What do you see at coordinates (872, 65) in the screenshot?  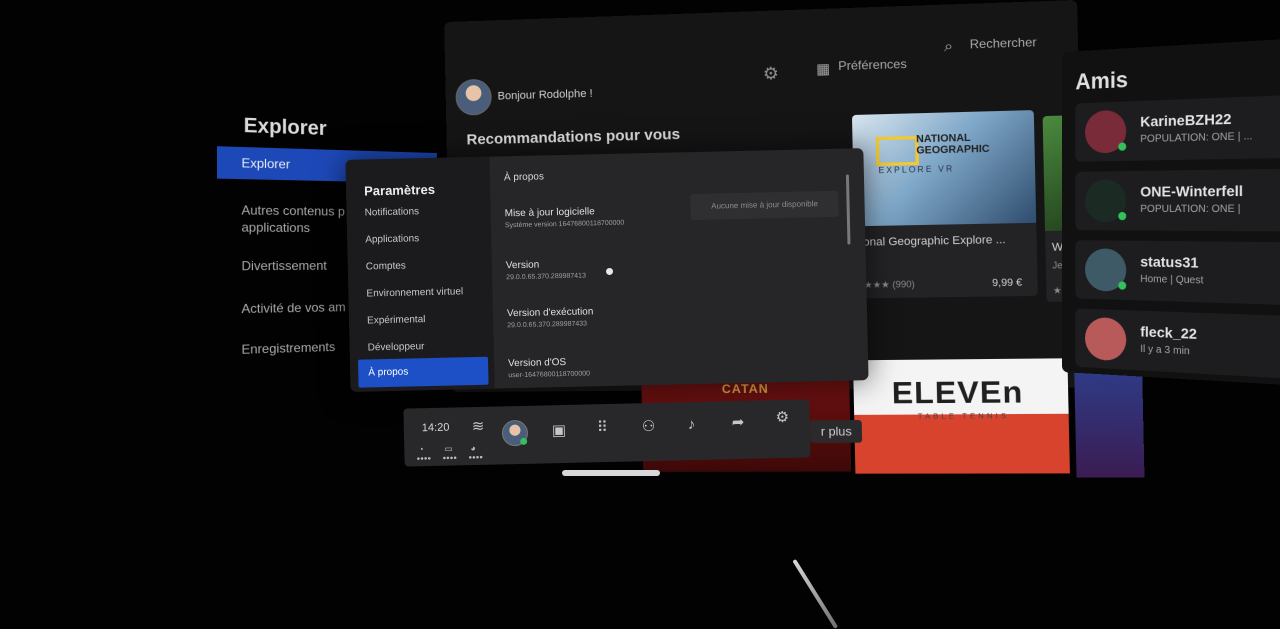 I see `preferences-button: Préférences` at bounding box center [872, 65].